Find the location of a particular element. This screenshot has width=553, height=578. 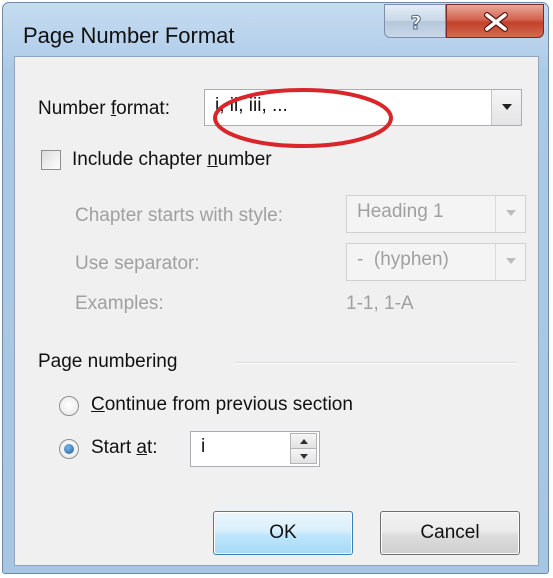

dialog-title: Page Number Format is located at coordinates (129, 35).